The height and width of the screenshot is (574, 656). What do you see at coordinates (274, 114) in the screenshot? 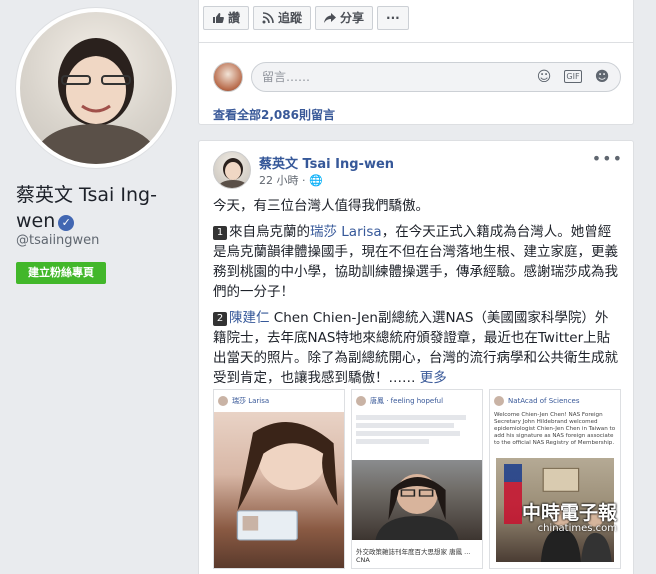
I see `view-all-comments-link: 查看全部2,086則留言` at bounding box center [274, 114].